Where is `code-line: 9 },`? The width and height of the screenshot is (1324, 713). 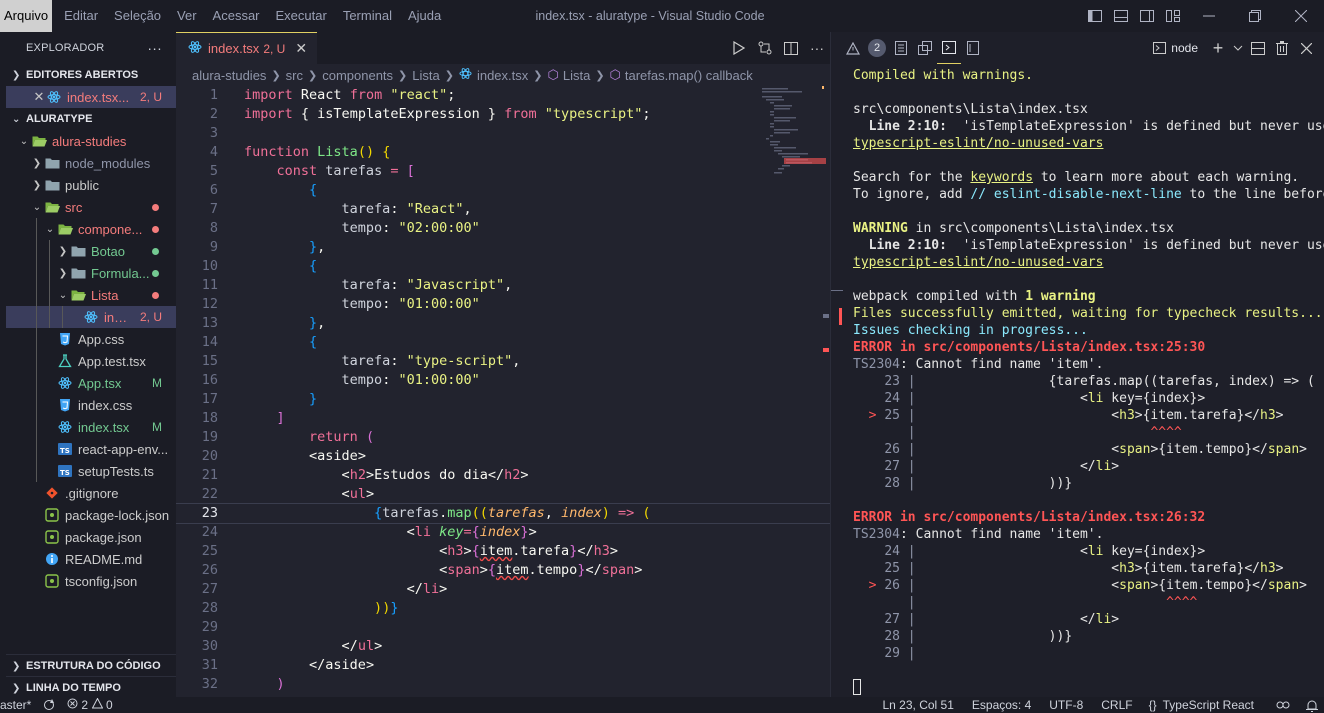 code-line: 9 }, is located at coordinates (267, 247).